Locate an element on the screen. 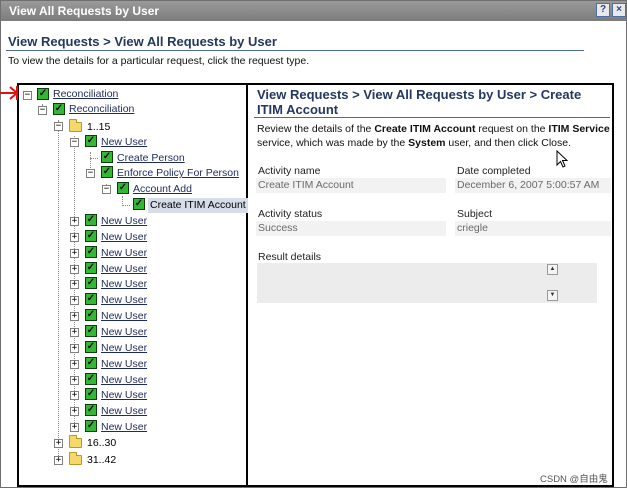  date-completed-value: December 6, 2007 5:00:57 AM is located at coordinates (533, 185).